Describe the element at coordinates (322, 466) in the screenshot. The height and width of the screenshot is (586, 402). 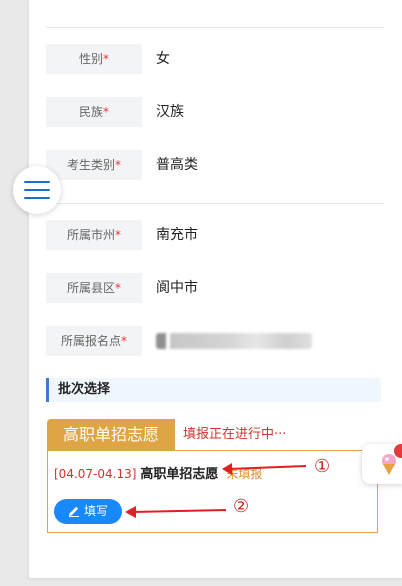
I see `annotation-marker-1: ①` at that location.